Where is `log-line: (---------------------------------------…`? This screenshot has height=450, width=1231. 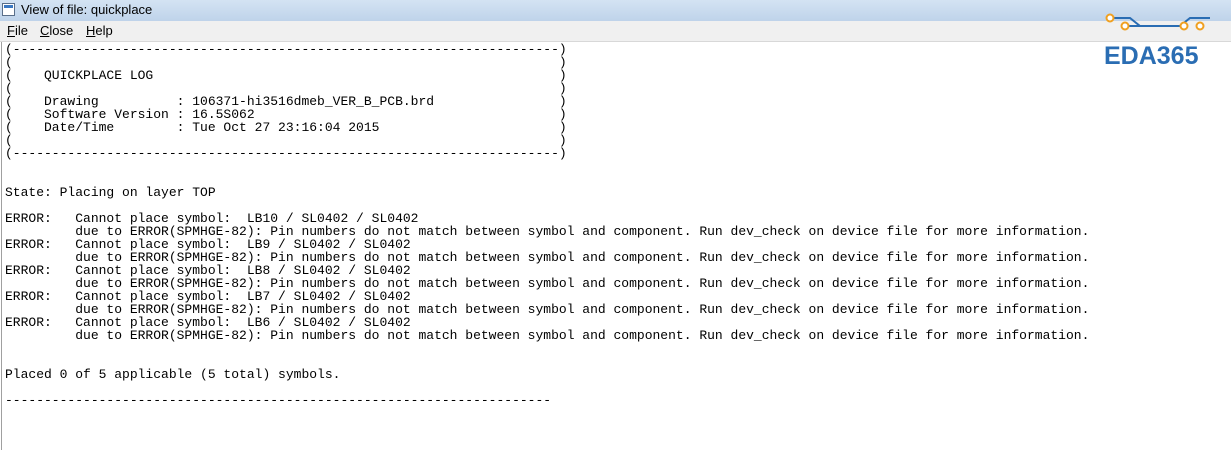
log-line: (---------------------------------------… is located at coordinates (286, 153).